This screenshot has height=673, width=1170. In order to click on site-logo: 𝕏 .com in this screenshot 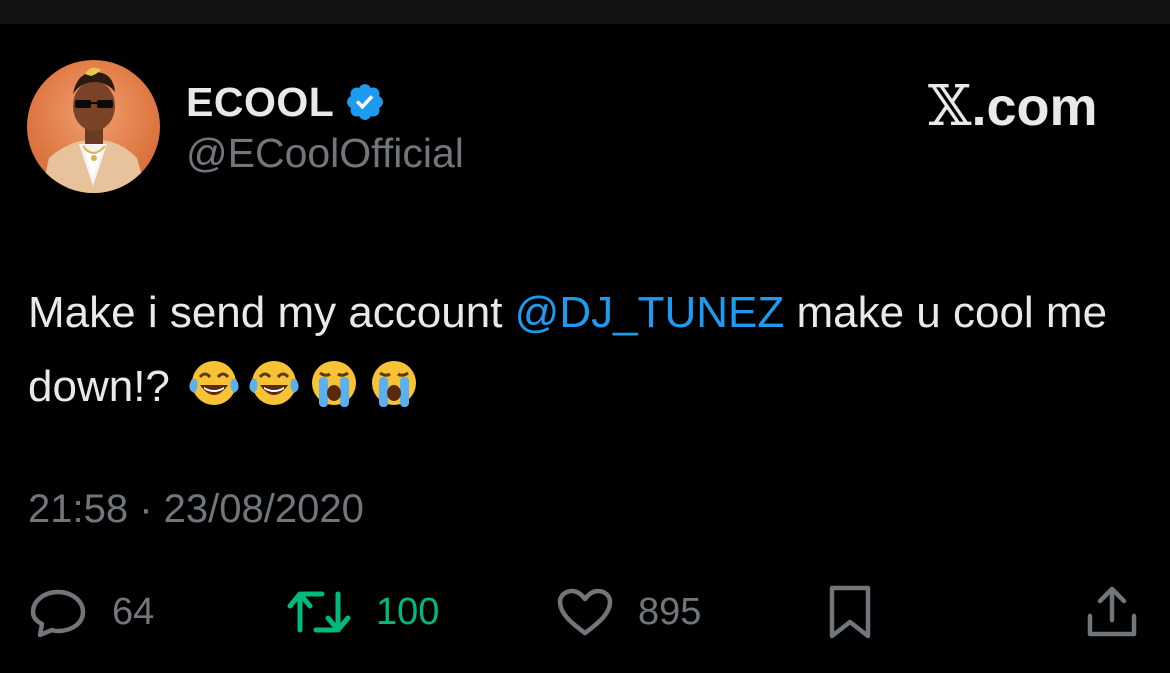, I will do `click(1013, 106)`.